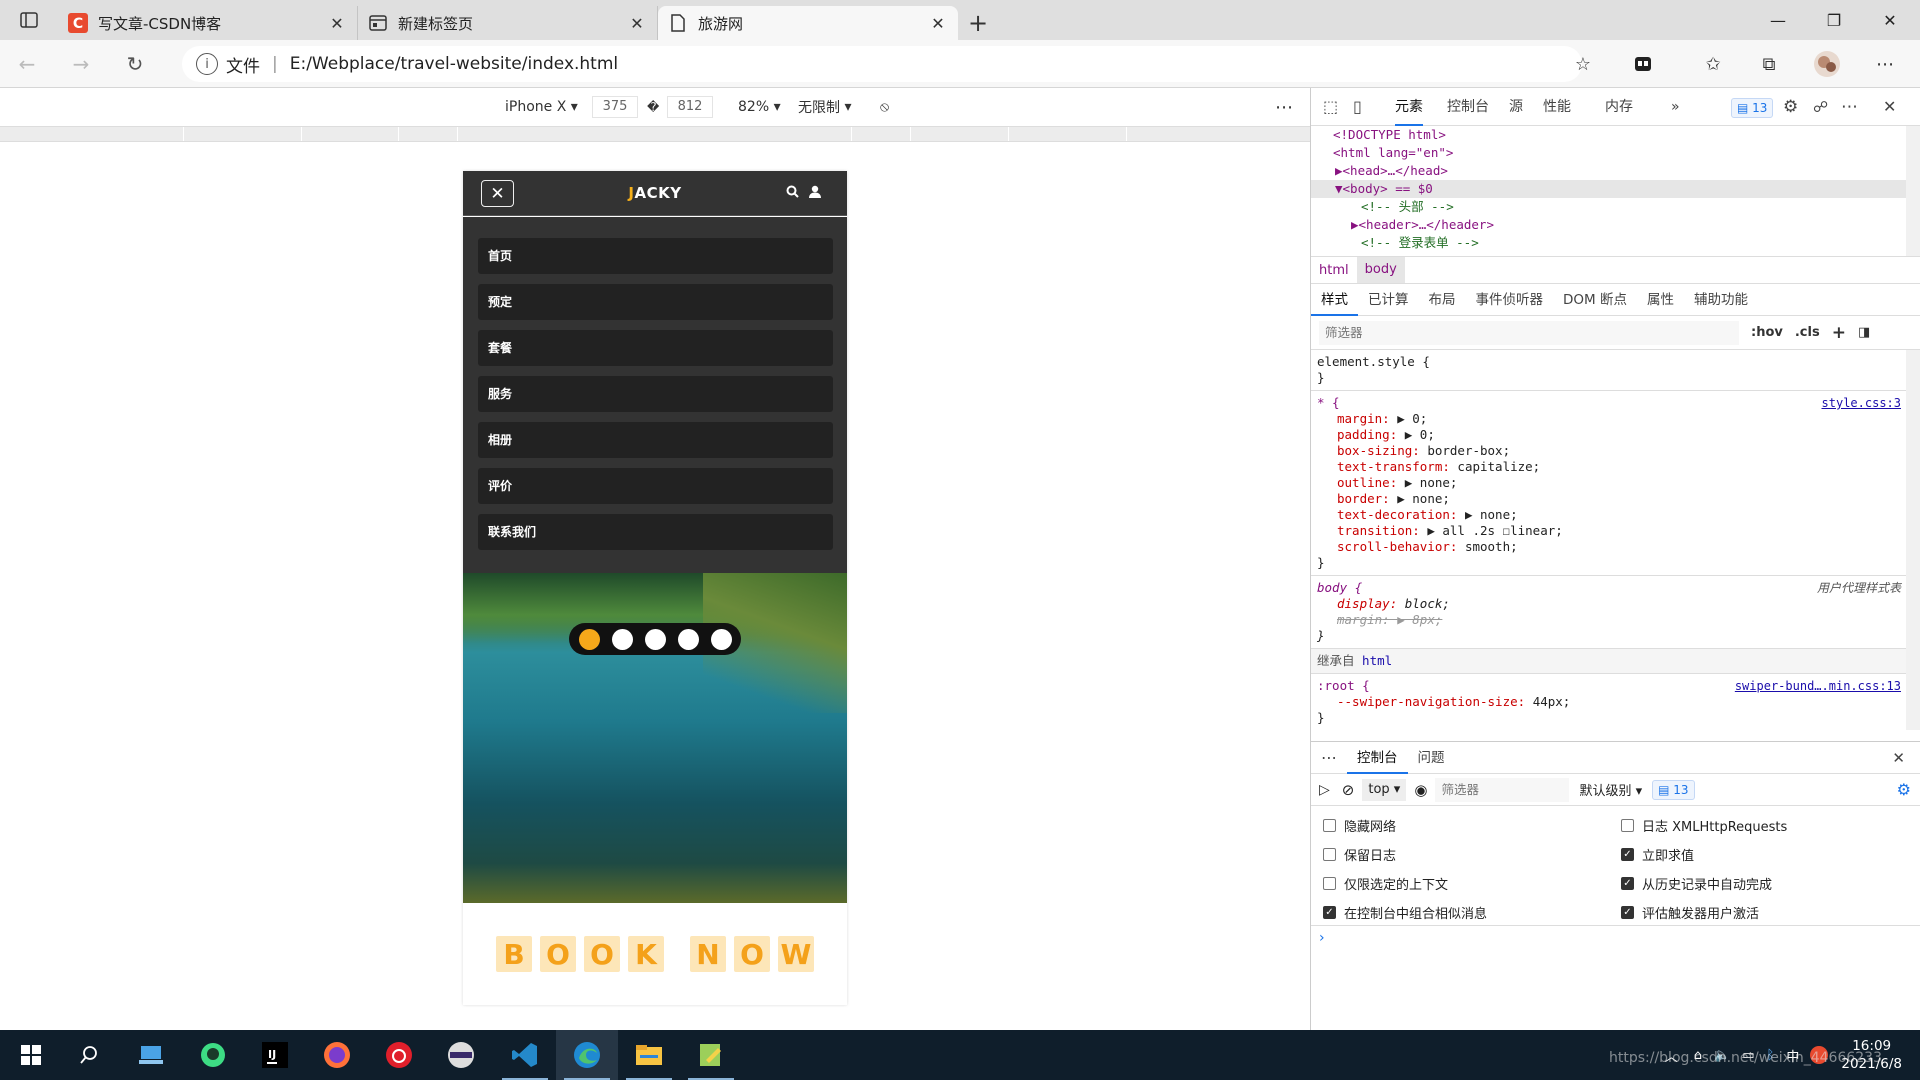  I want to click on tab-dom-breakpoints: DOM 断点, so click(1595, 300).